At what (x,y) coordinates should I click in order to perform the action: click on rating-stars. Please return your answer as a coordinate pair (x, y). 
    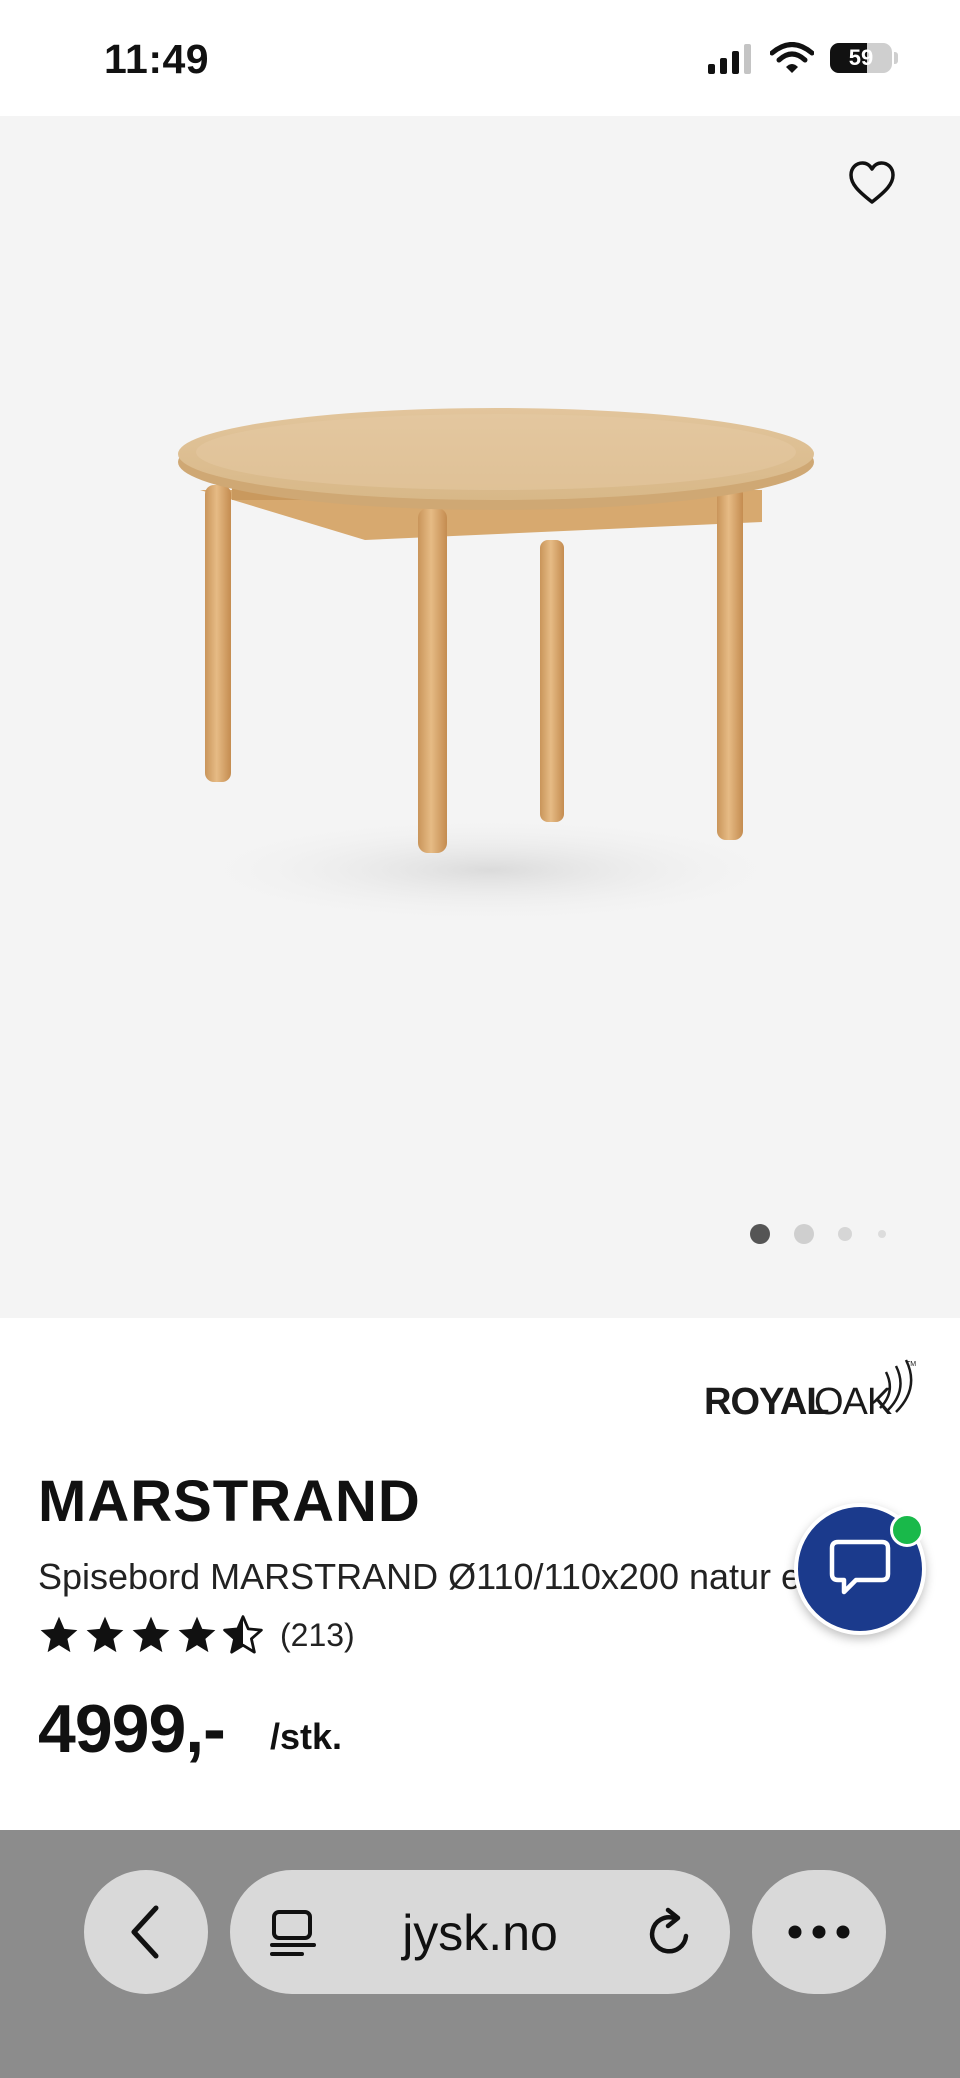
    Looking at the image, I should click on (151, 1635).